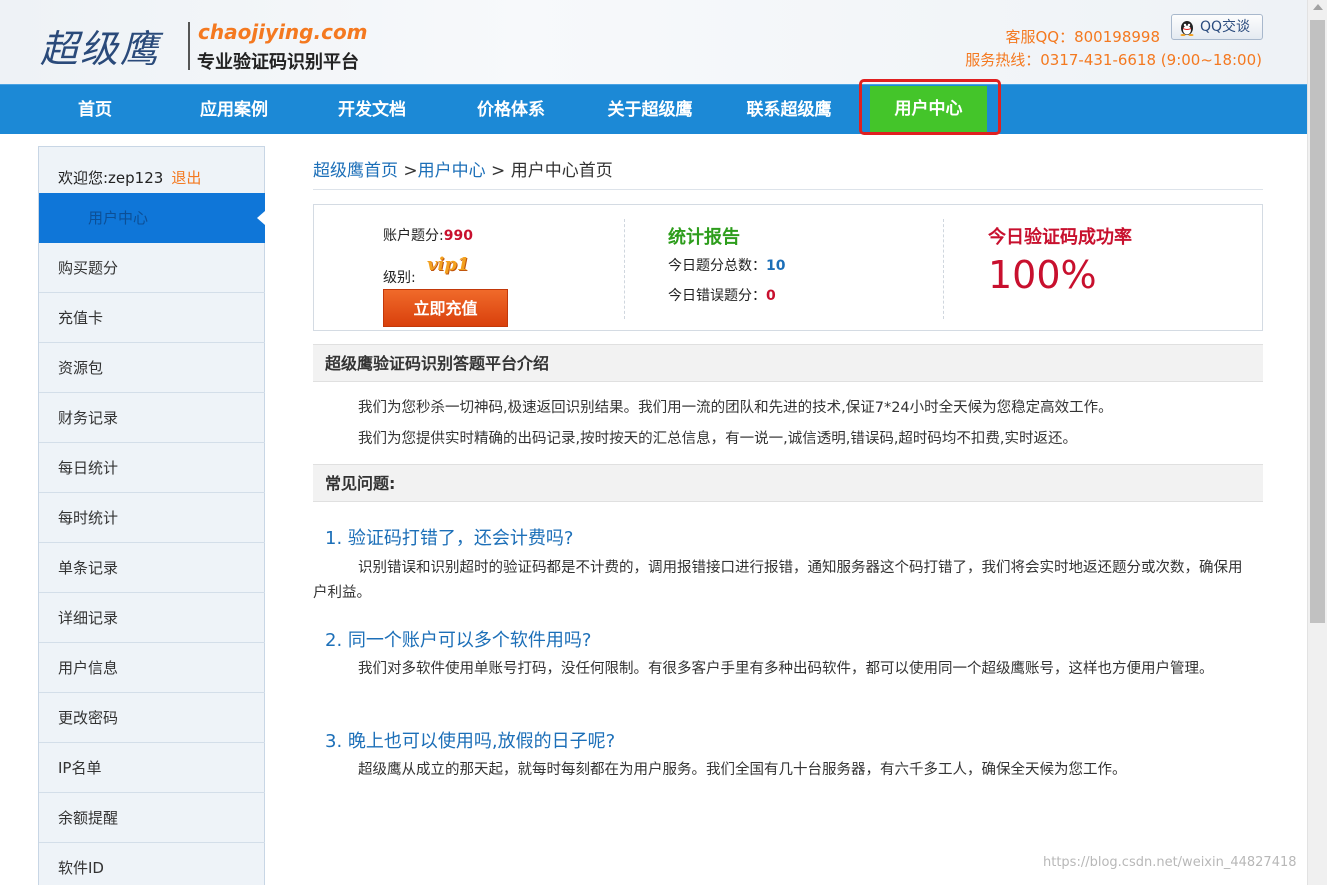  Describe the element at coordinates (1113, 60) in the screenshot. I see `service-hotline: 服务热线：0317-431-6618 (9:00~18:00)` at that location.